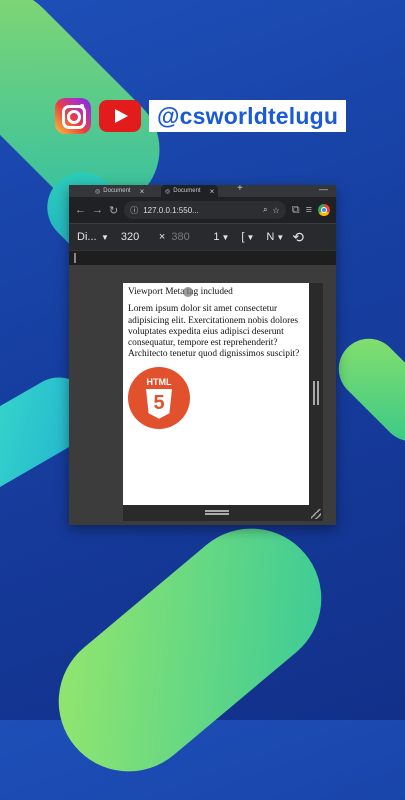 Image resolution: width=405 pixels, height=800 pixels. What do you see at coordinates (159, 397) in the screenshot?
I see `html5-logo-icon: HTML` at bounding box center [159, 397].